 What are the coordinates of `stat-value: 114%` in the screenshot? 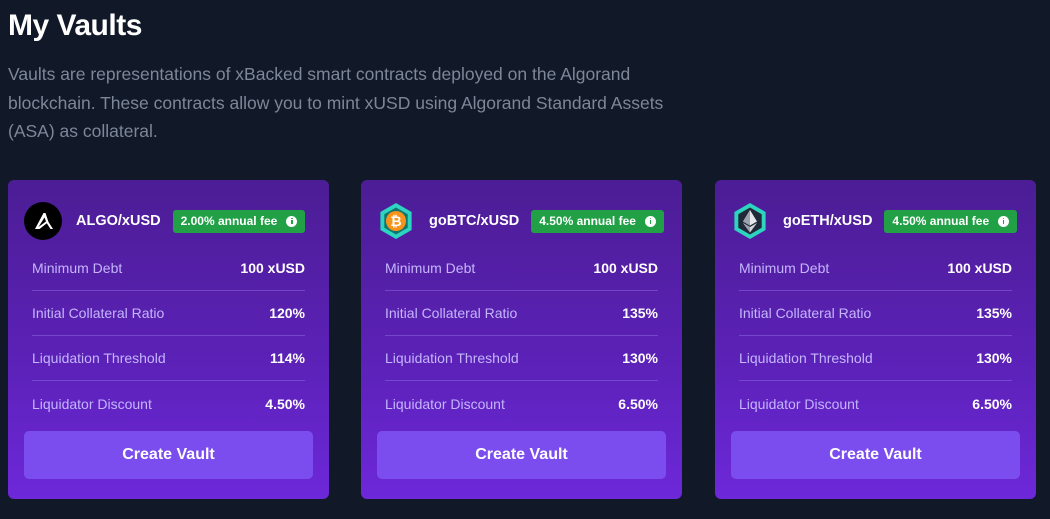 It's located at (287, 358).